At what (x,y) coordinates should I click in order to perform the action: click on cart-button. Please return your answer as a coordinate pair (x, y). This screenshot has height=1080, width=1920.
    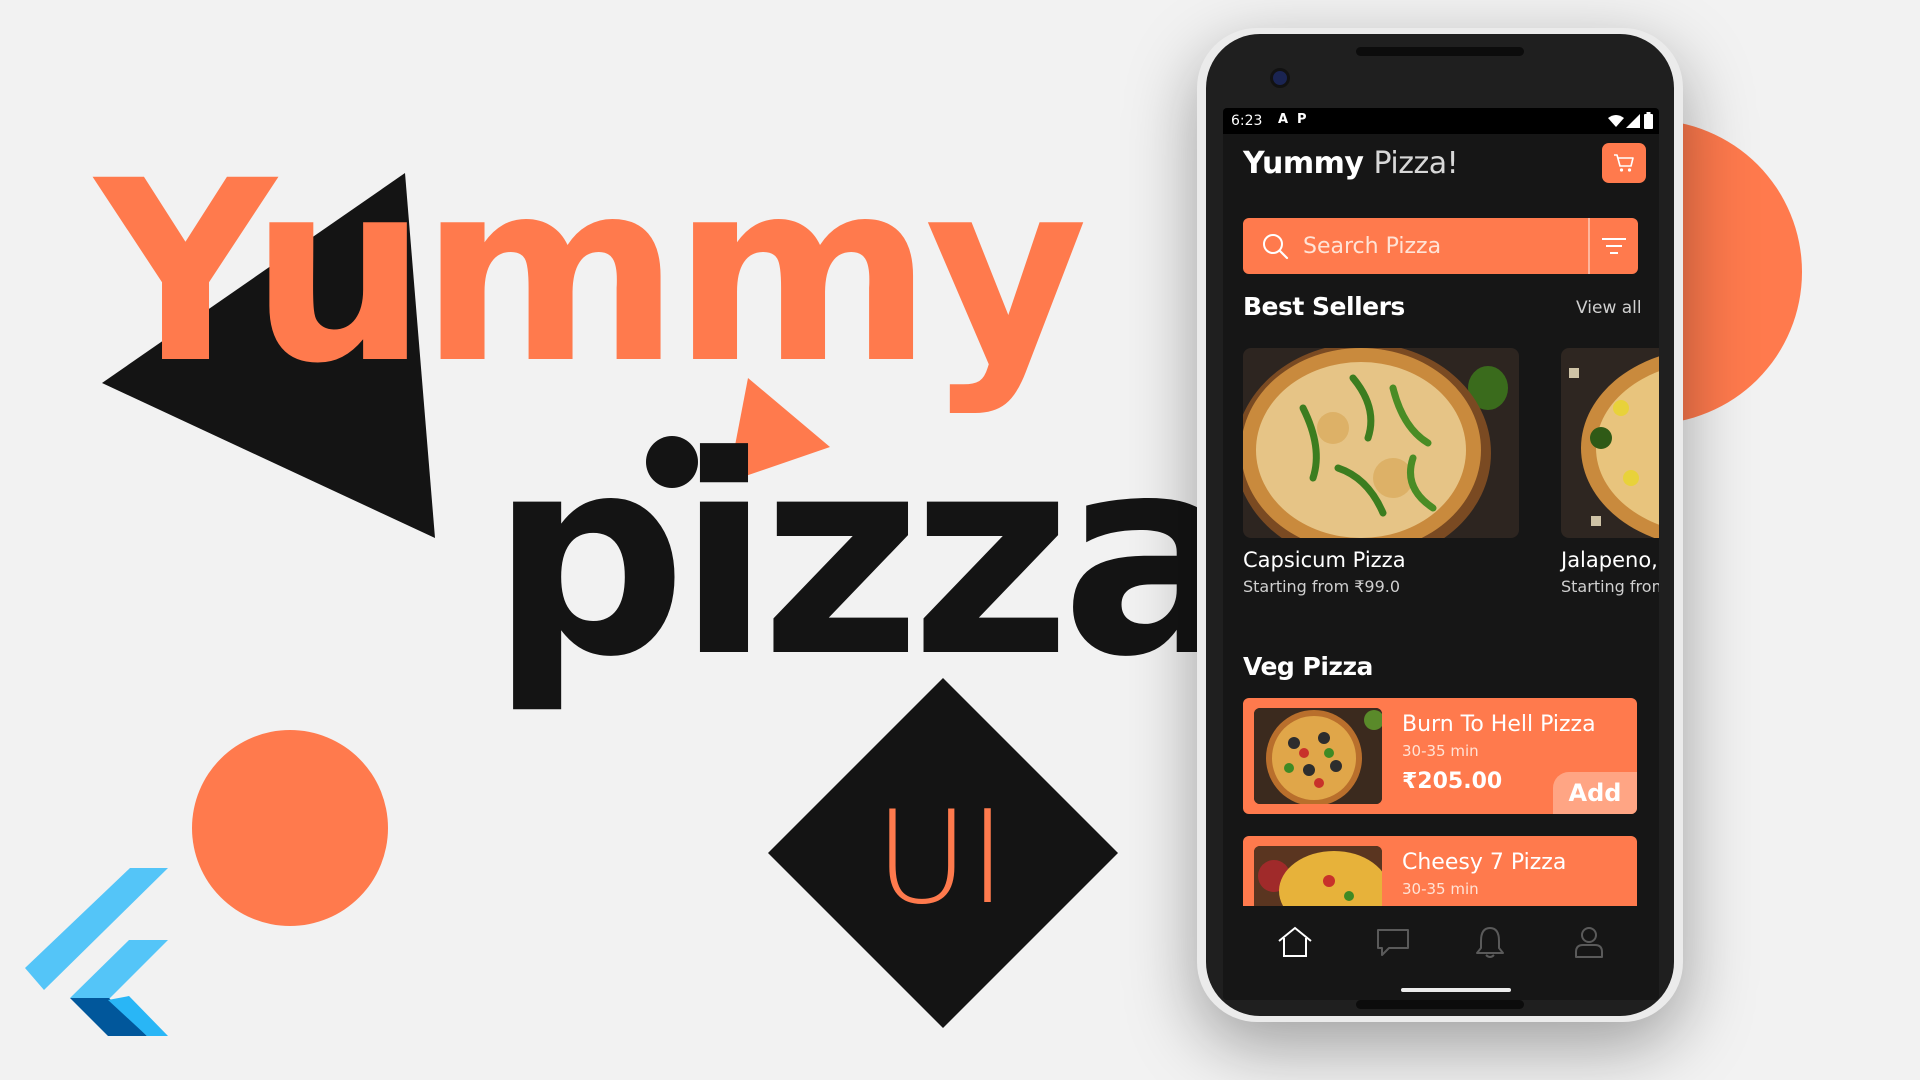
    Looking at the image, I should click on (1624, 163).